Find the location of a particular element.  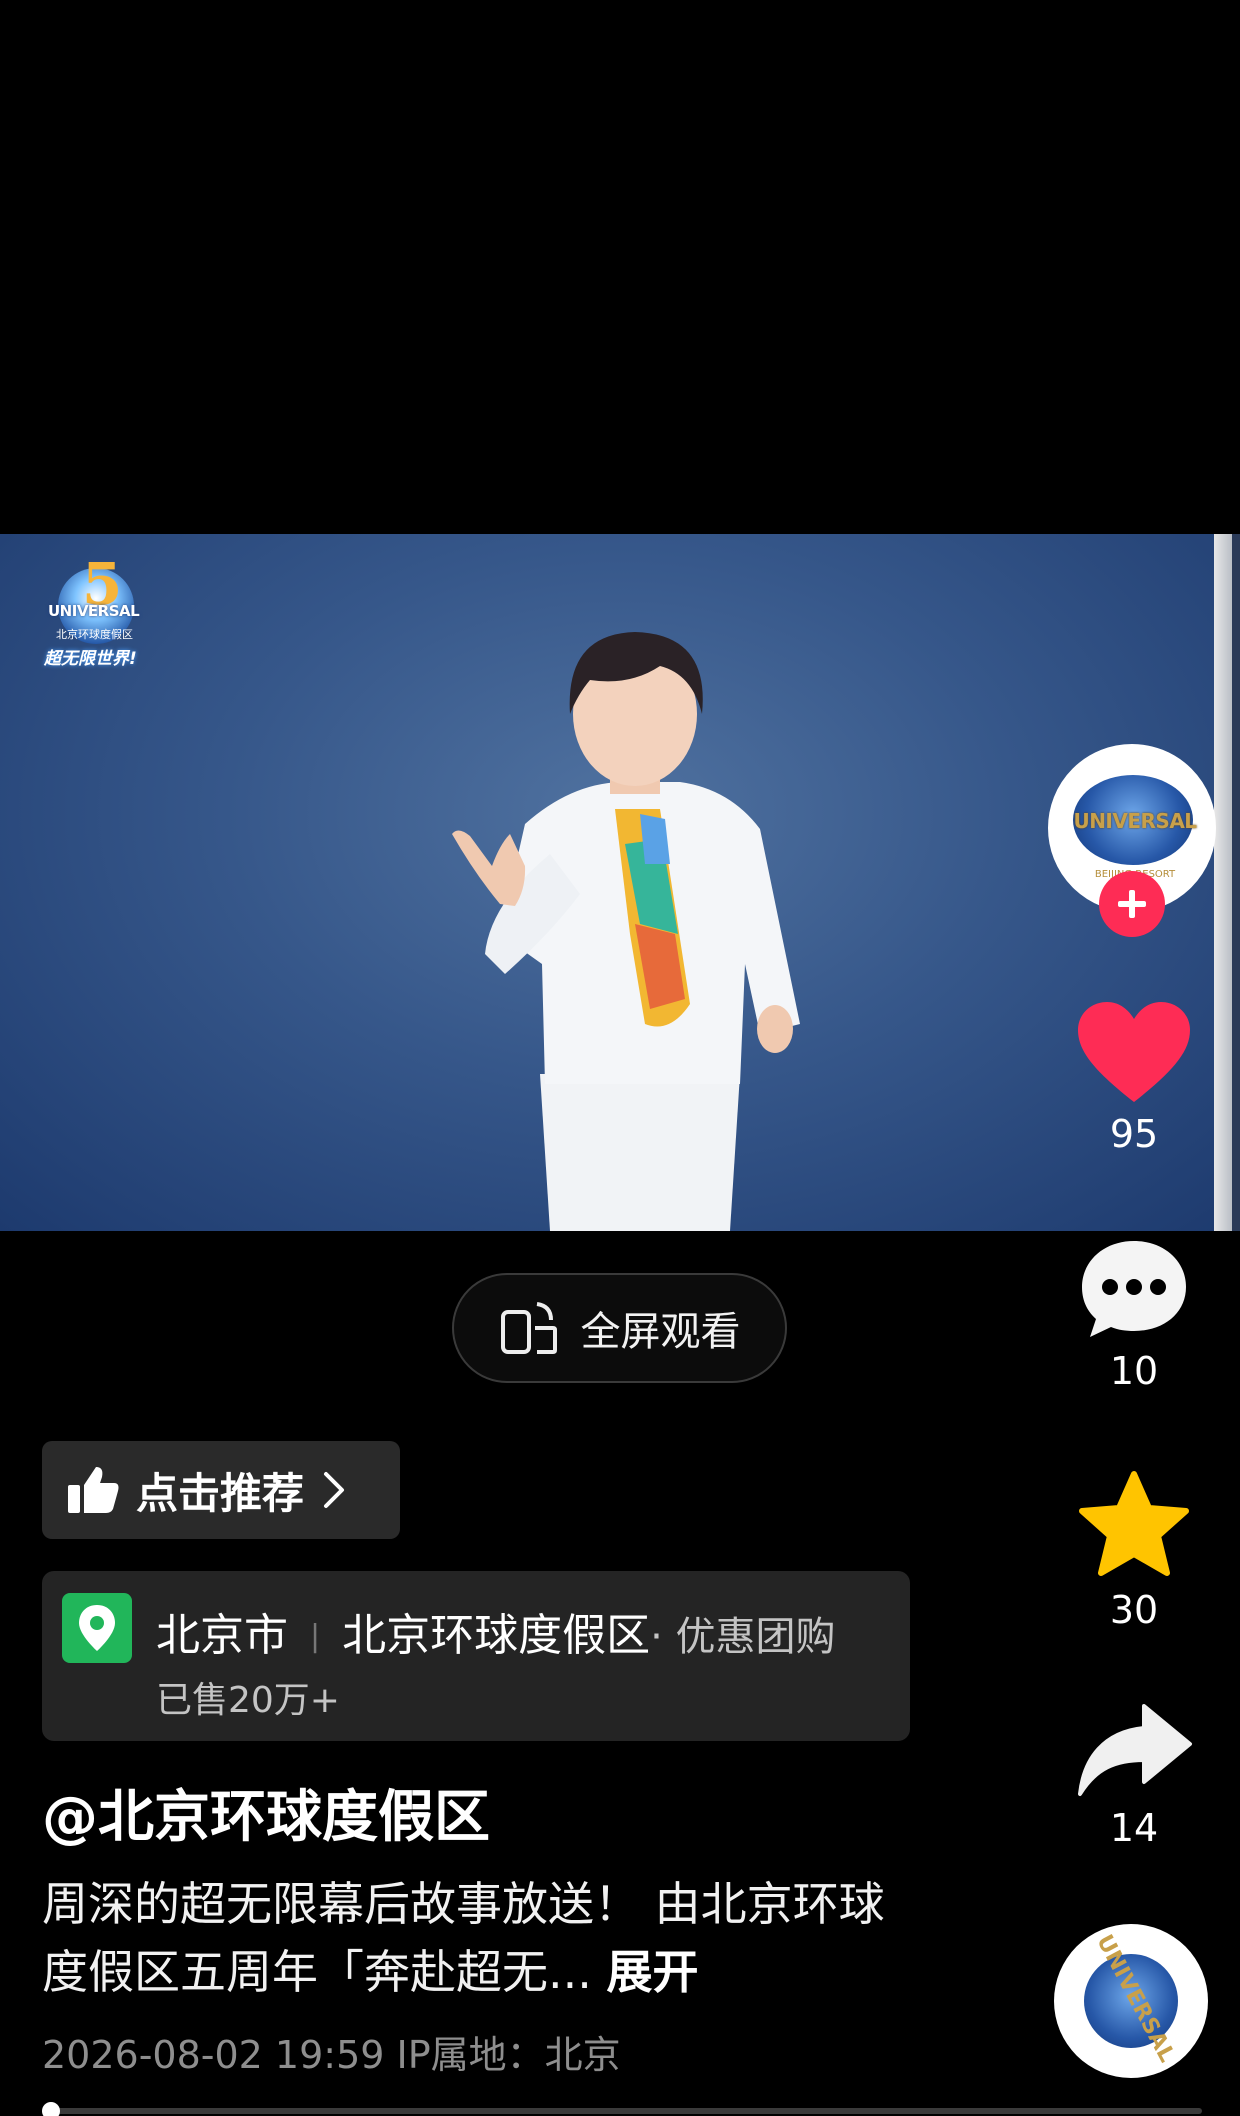

comment-button: 10 is located at coordinates (1134, 1315).